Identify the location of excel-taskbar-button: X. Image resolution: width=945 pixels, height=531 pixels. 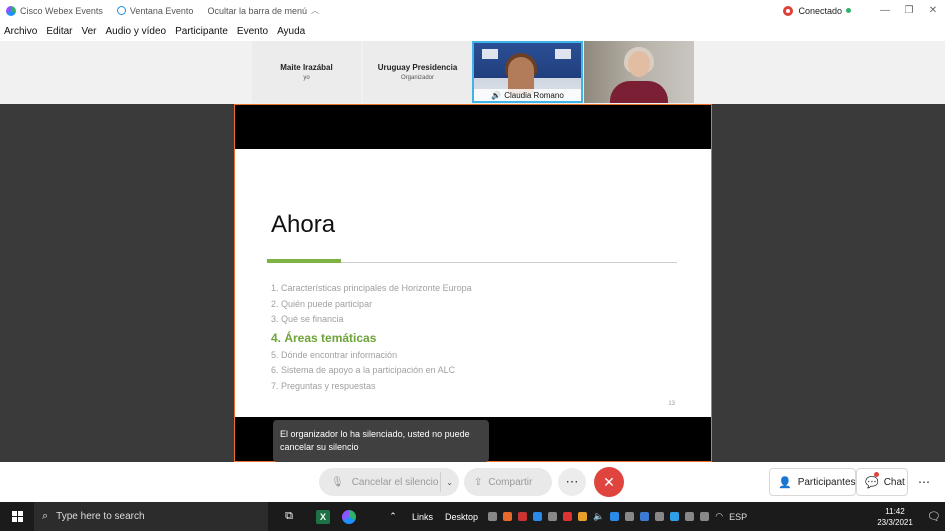
(323, 516).